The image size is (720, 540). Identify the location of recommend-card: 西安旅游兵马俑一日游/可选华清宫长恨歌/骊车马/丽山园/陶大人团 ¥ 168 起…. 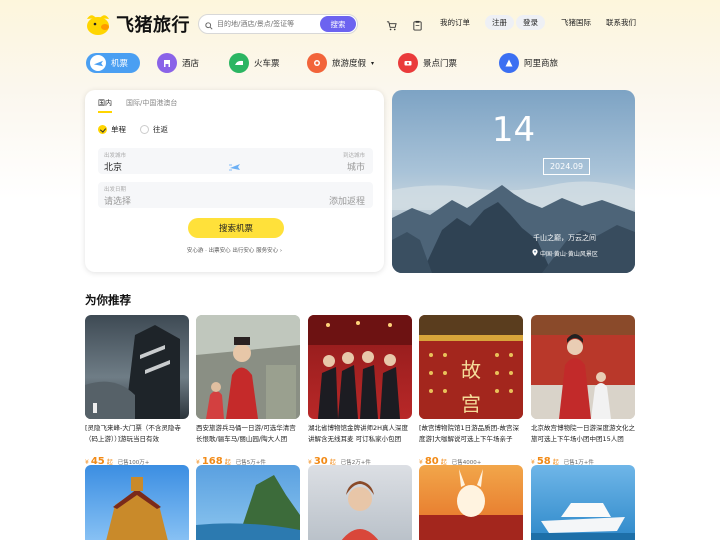
(248, 391).